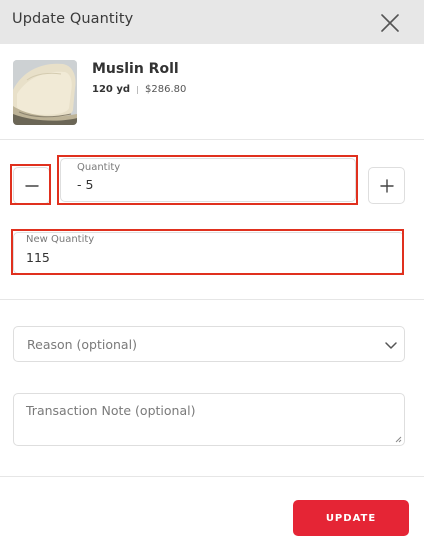  I want to click on update-button: UPDATE, so click(351, 518).